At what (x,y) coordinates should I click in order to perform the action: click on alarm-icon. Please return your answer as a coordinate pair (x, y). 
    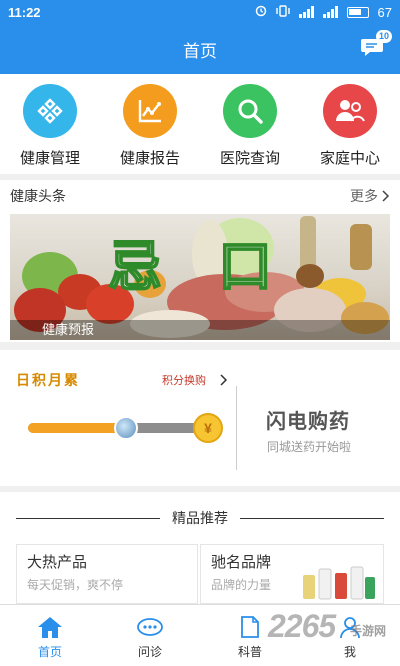
    Looking at the image, I should click on (261, 12).